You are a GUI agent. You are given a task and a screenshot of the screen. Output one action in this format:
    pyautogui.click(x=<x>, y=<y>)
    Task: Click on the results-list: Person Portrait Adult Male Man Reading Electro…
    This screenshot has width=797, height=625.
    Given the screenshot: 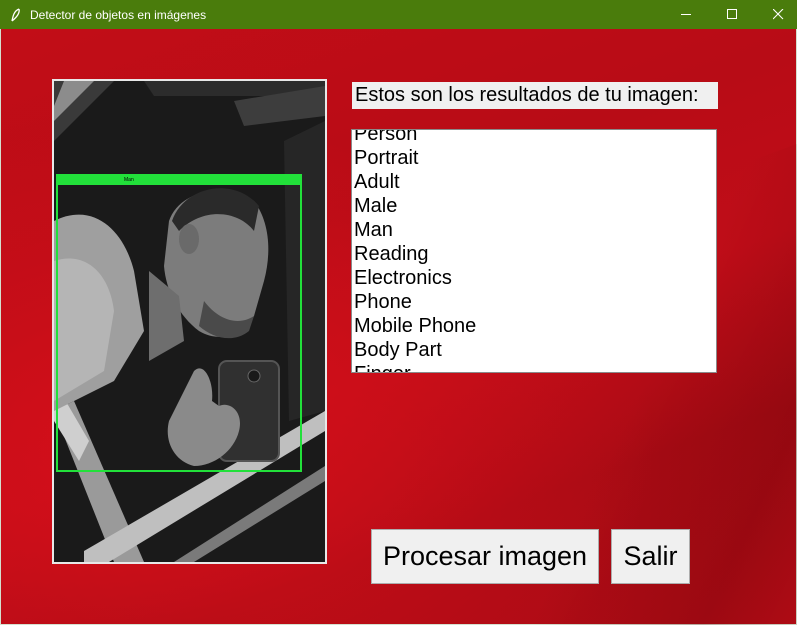 What is the action you would take?
    pyautogui.click(x=415, y=251)
    